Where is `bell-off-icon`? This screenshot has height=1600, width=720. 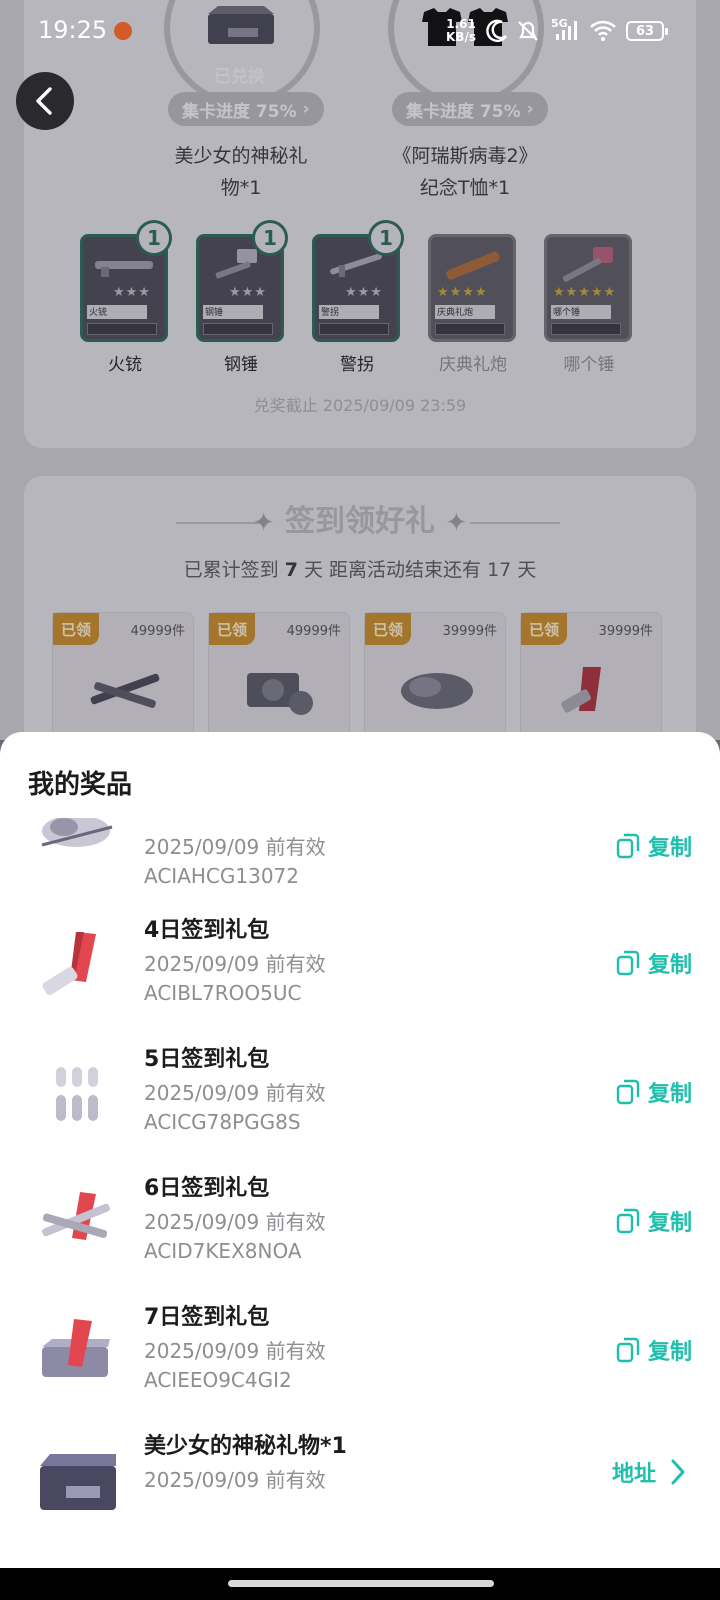 bell-off-icon is located at coordinates (528, 31).